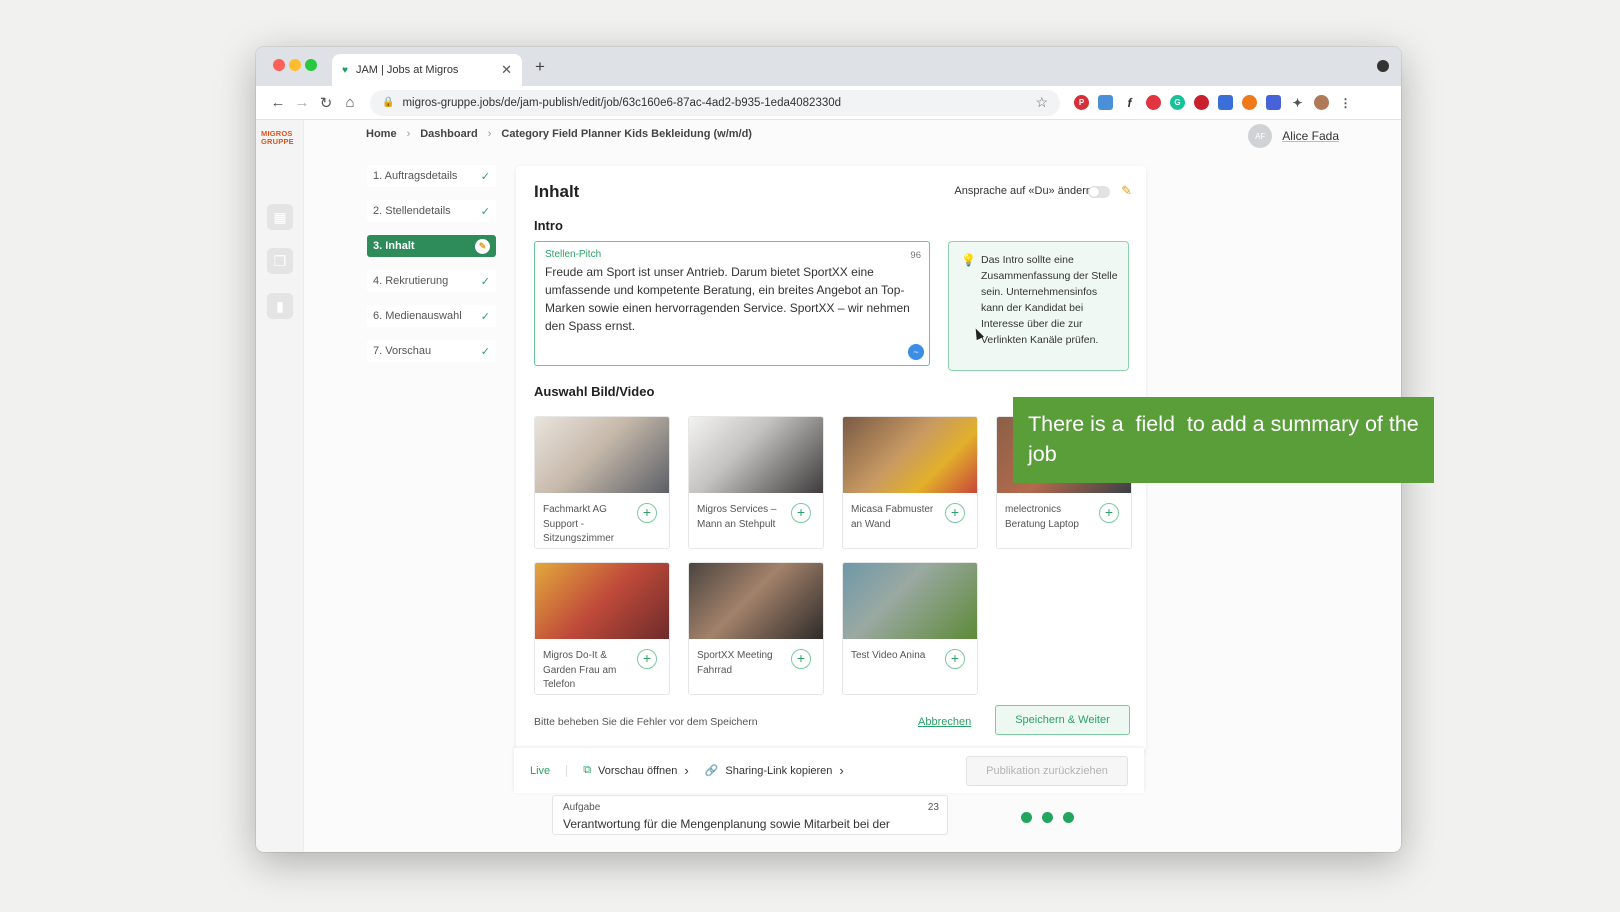  What do you see at coordinates (1081, 102) in the screenshot?
I see `pinterest-extension-icon: P` at bounding box center [1081, 102].